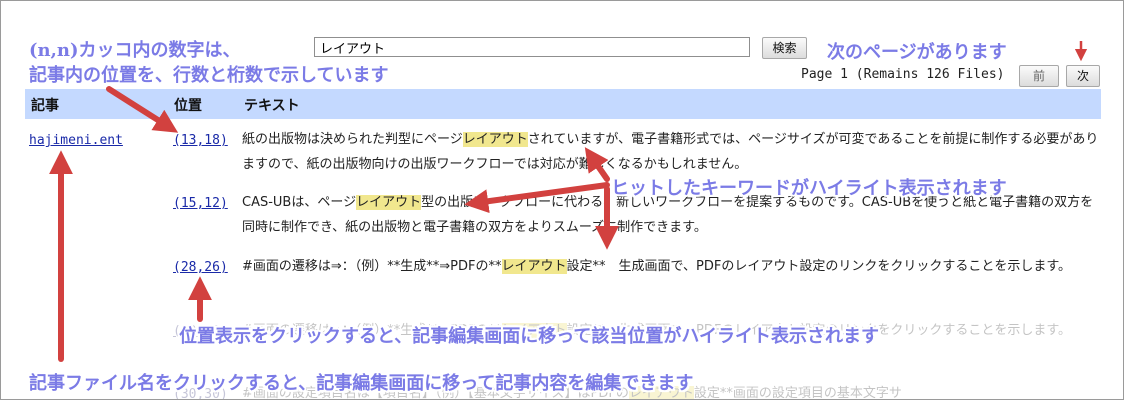  What do you see at coordinates (299, 202) in the screenshot?
I see `text-before: CAS-UBは、ページ` at bounding box center [299, 202].